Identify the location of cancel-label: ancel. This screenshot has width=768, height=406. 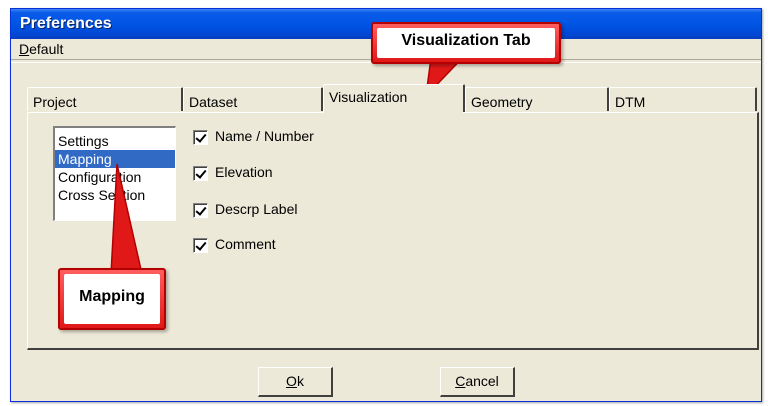
(482, 381).